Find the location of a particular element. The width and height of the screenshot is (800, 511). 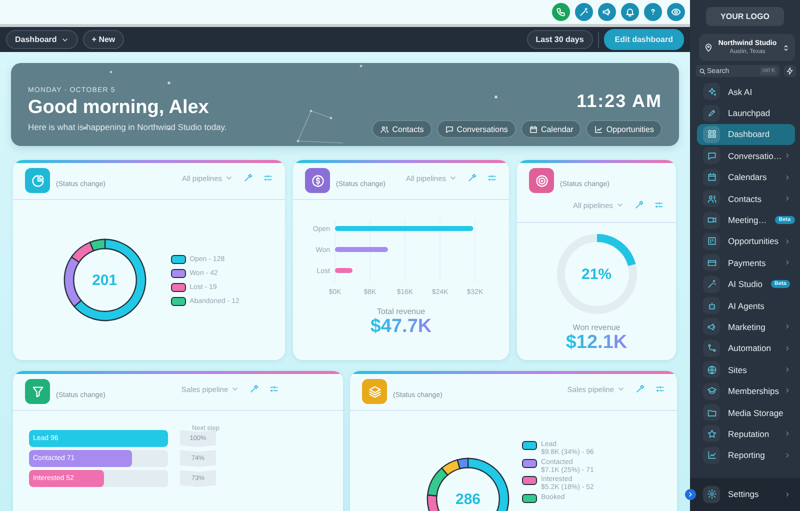

folder-icon is located at coordinates (711, 413).